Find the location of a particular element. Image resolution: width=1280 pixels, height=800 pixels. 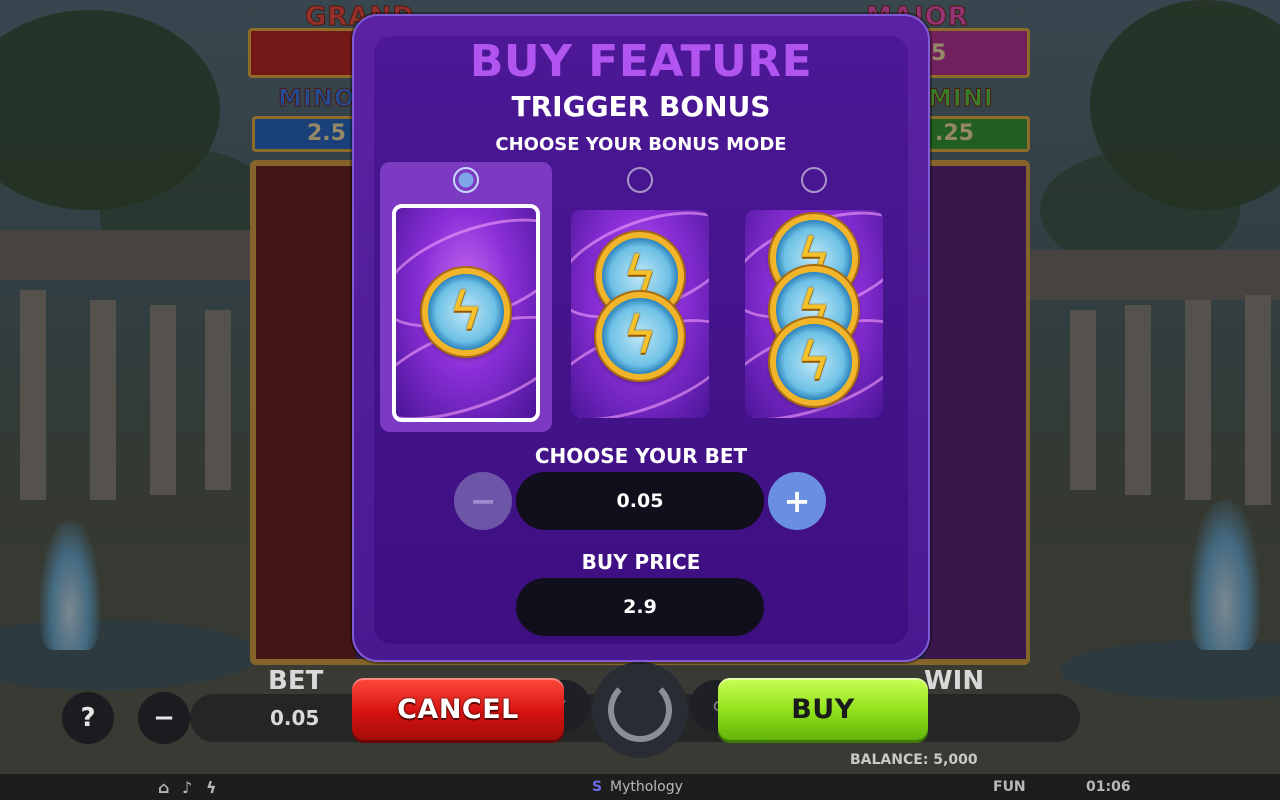

plus-icon: + is located at coordinates (797, 501).